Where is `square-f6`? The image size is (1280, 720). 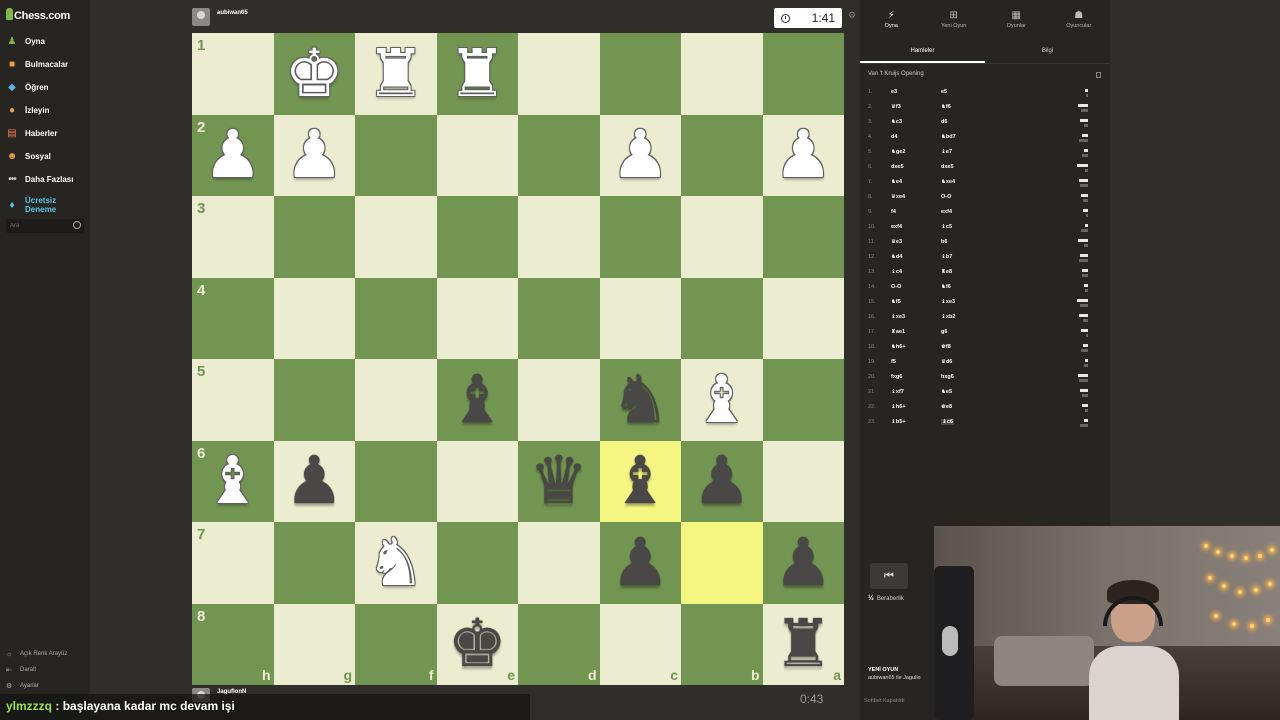 square-f6 is located at coordinates (396, 481).